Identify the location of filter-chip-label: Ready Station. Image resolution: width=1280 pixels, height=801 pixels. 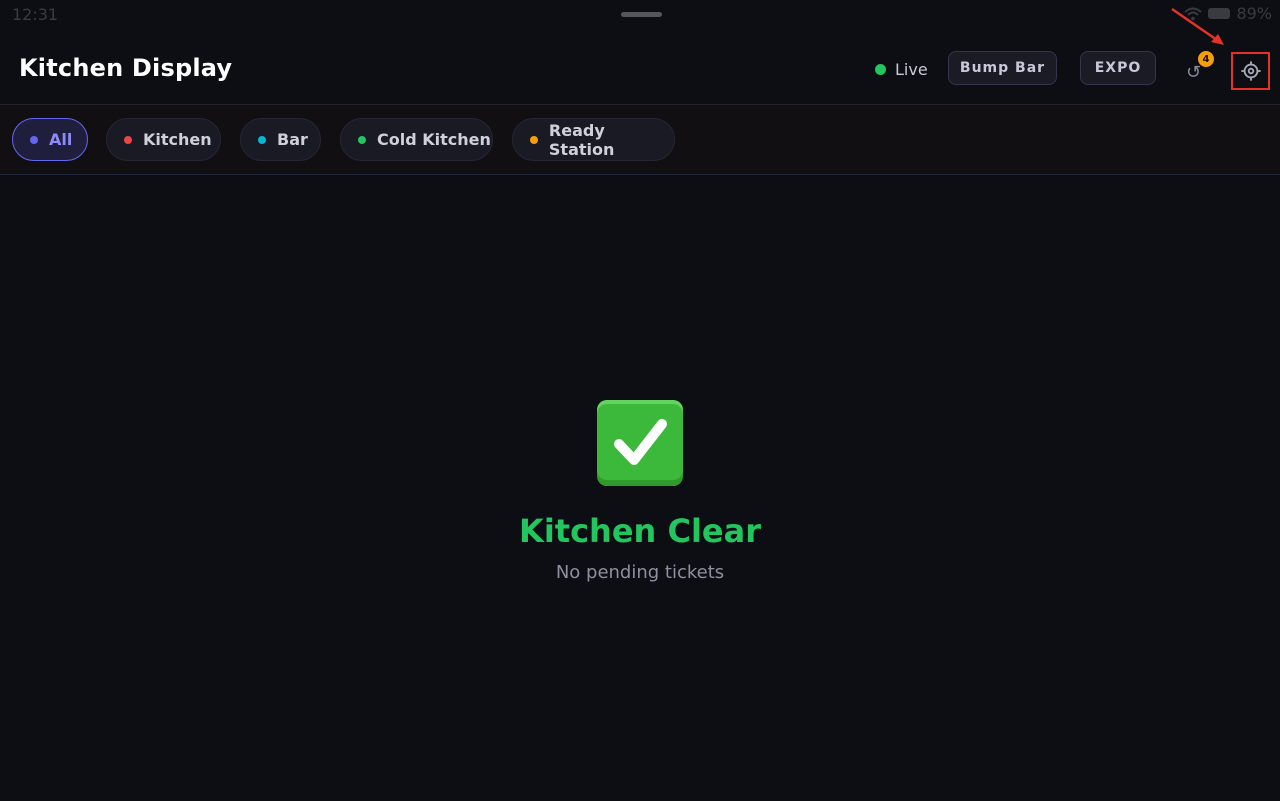
(581, 139).